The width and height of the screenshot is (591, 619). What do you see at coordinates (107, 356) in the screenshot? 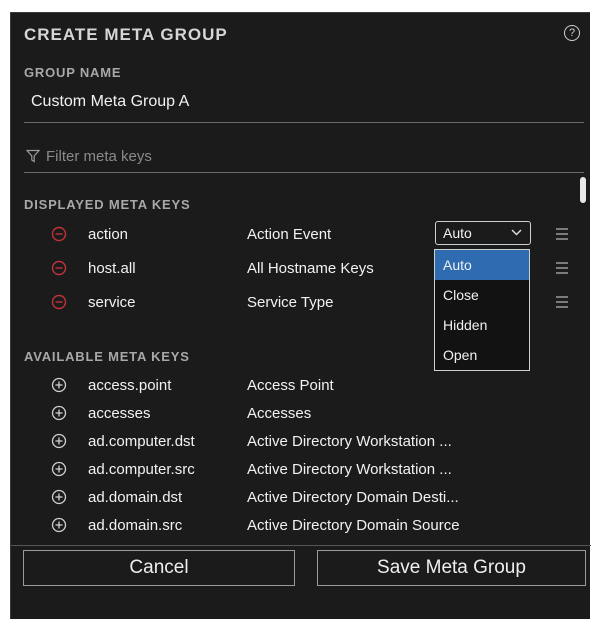
I see `available-meta-keys-label: AVAILABLE META KEYS` at bounding box center [107, 356].